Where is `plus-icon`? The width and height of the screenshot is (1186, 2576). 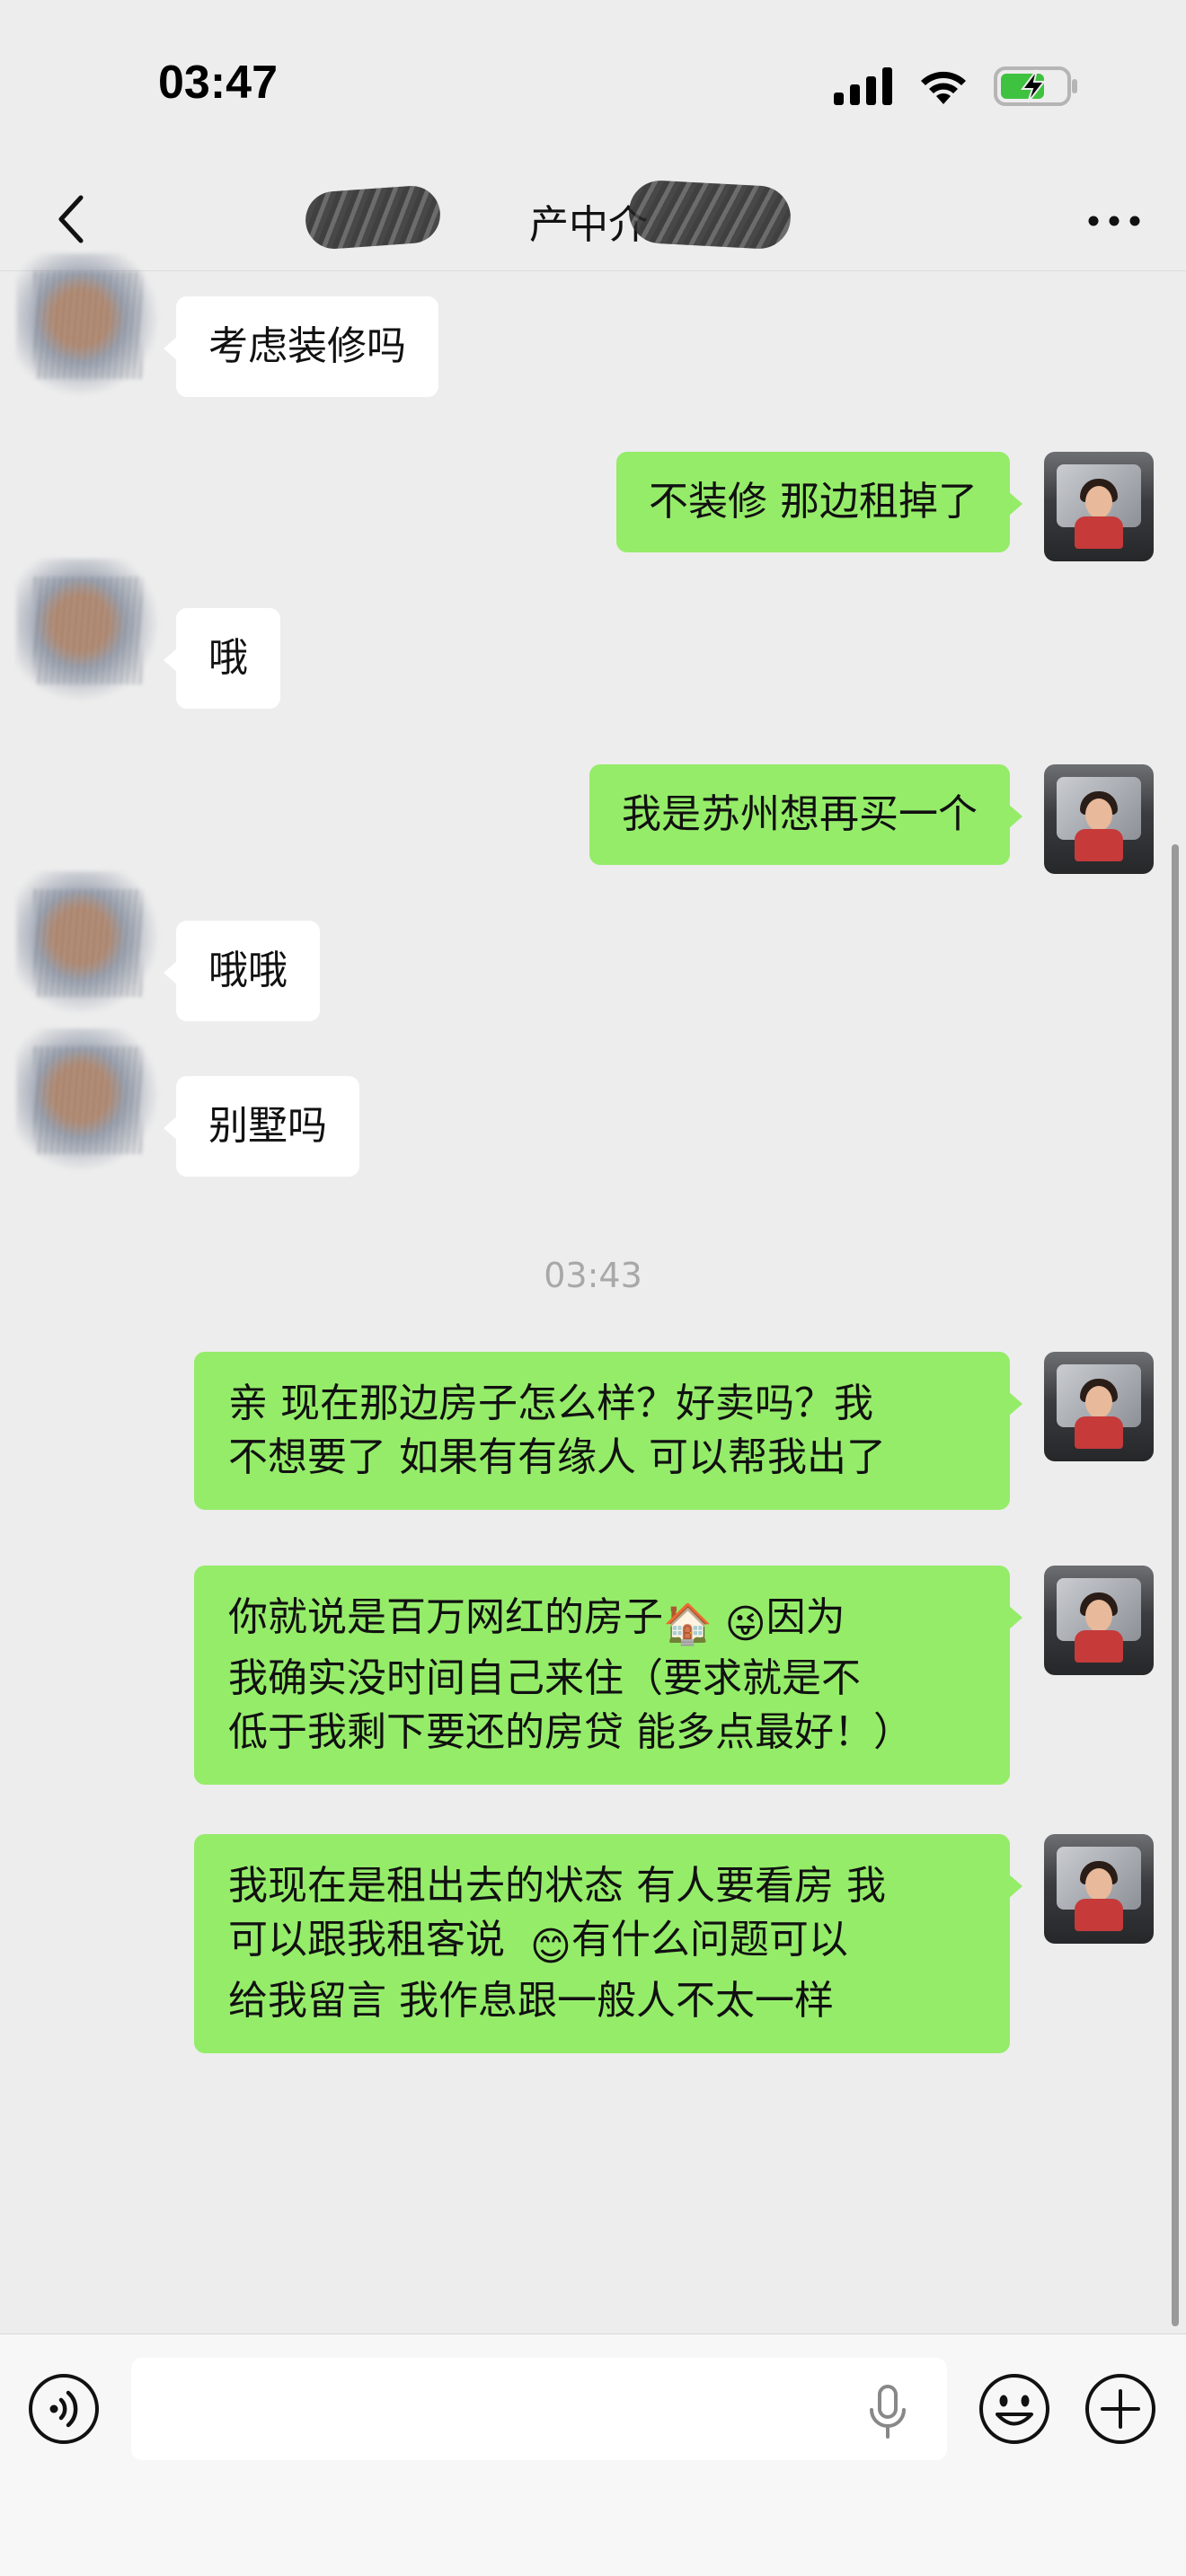
plus-icon is located at coordinates (1120, 2409).